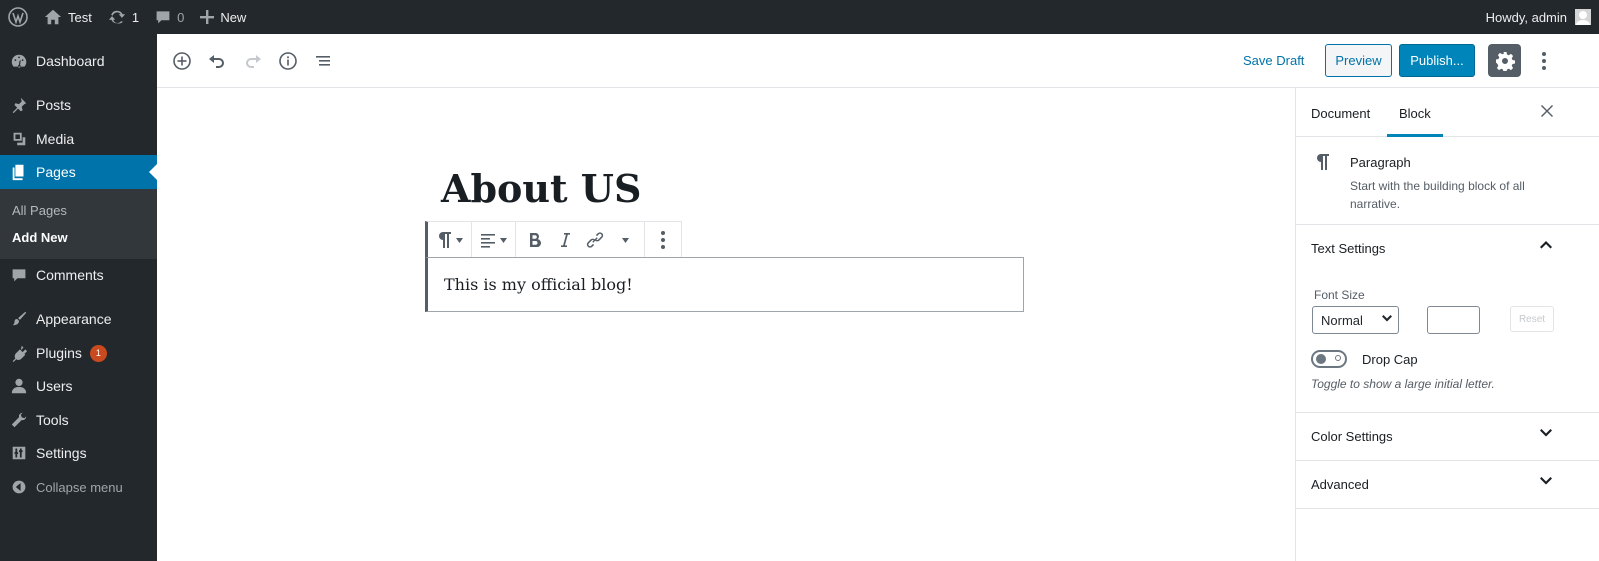  I want to click on undo-button, so click(217, 61).